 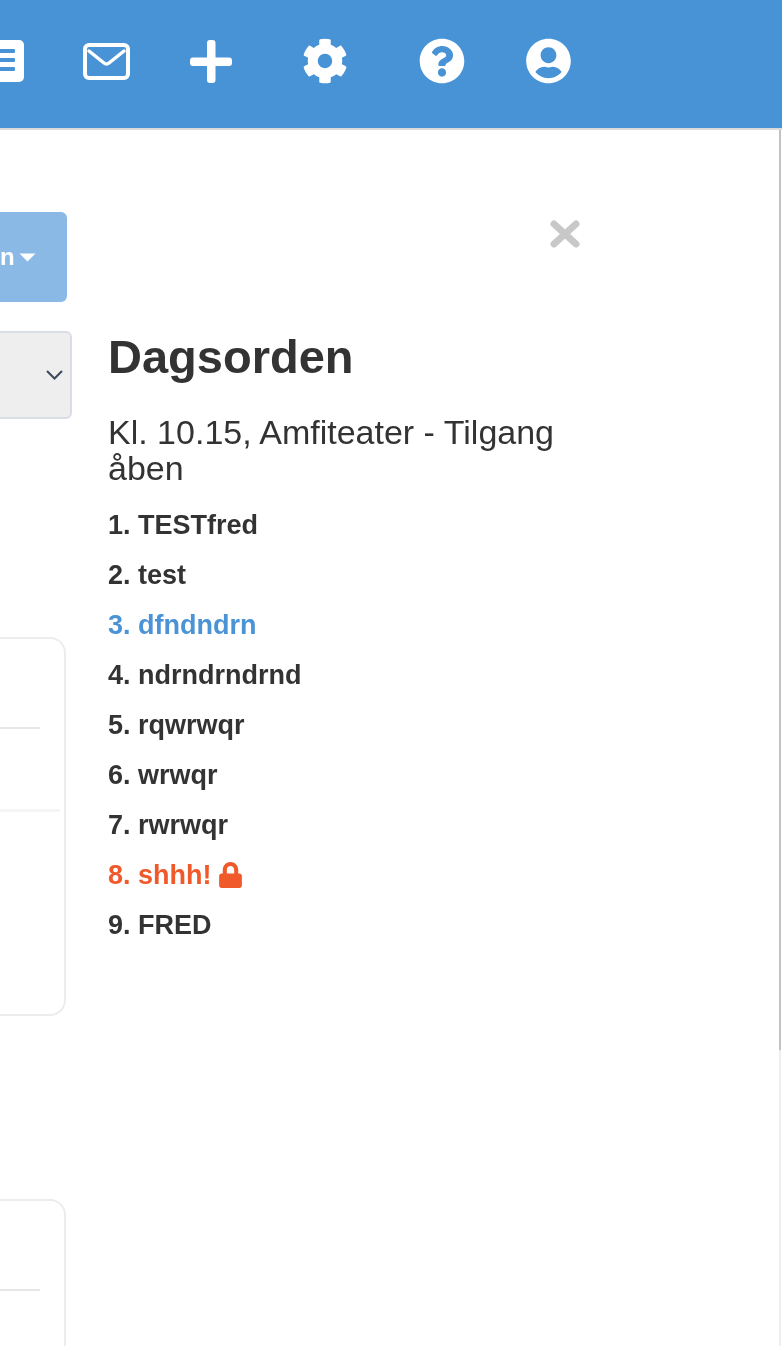 I want to click on agenda-item: 6. wrwqr, so click(x=163, y=775).